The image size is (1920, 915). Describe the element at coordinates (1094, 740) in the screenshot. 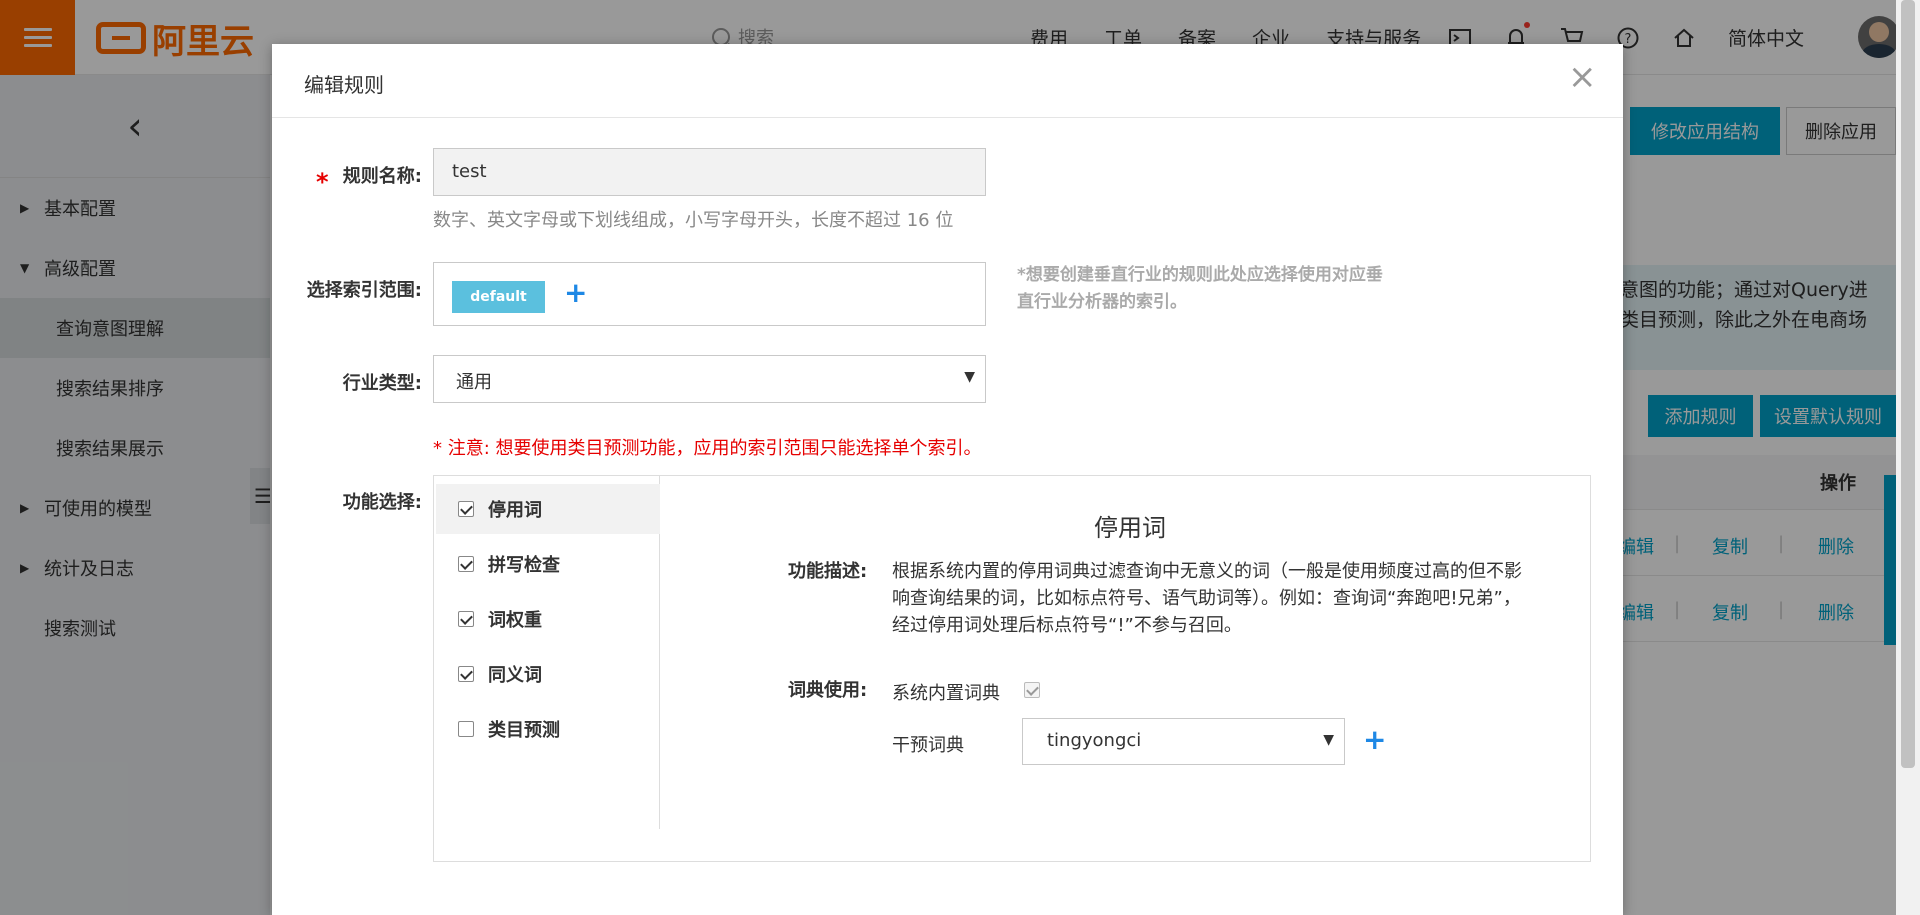

I see `intervene-dict-value: tingyongci` at that location.